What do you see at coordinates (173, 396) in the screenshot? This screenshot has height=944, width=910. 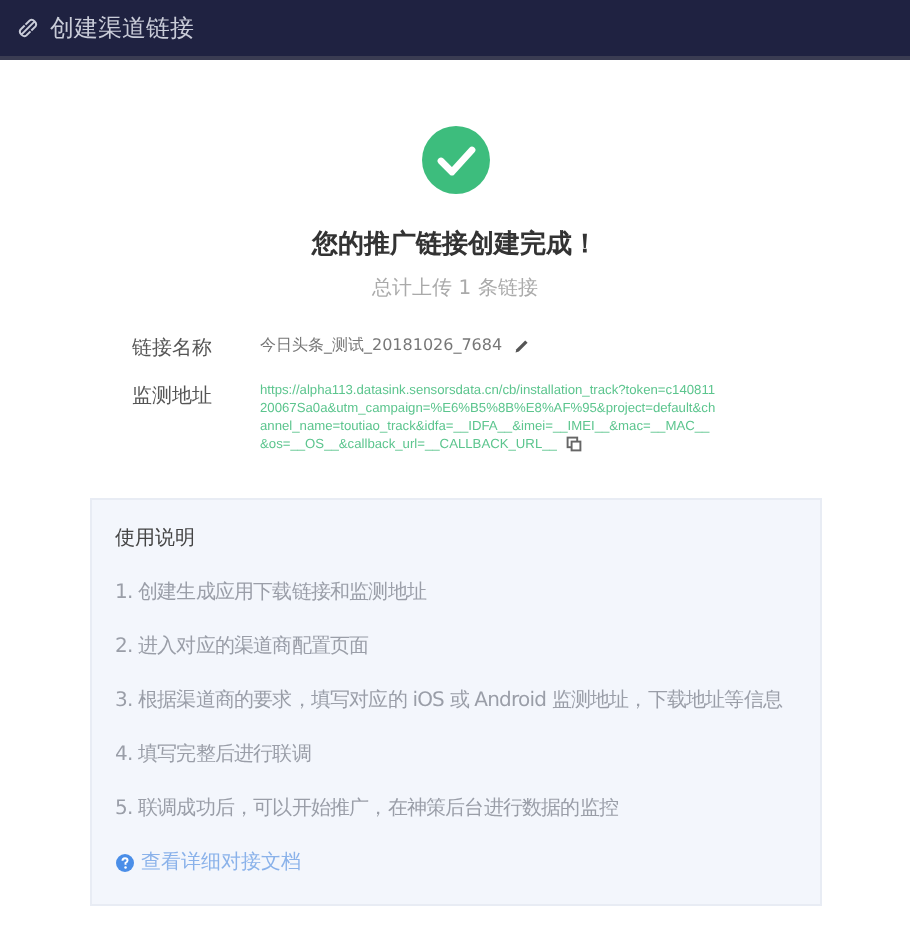 I see `field-label: 监测地址` at bounding box center [173, 396].